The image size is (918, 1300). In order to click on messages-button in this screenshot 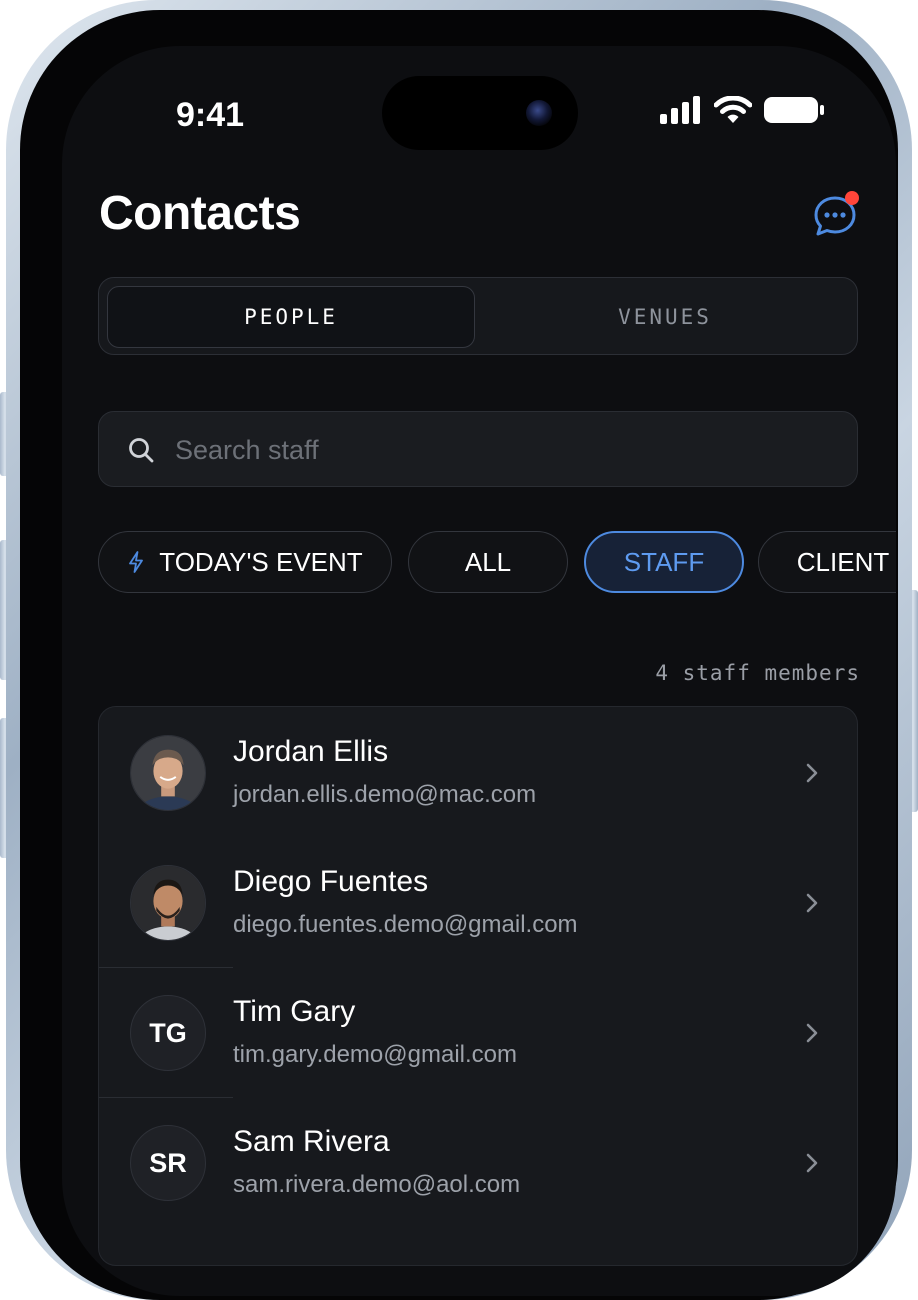, I will do `click(835, 215)`.